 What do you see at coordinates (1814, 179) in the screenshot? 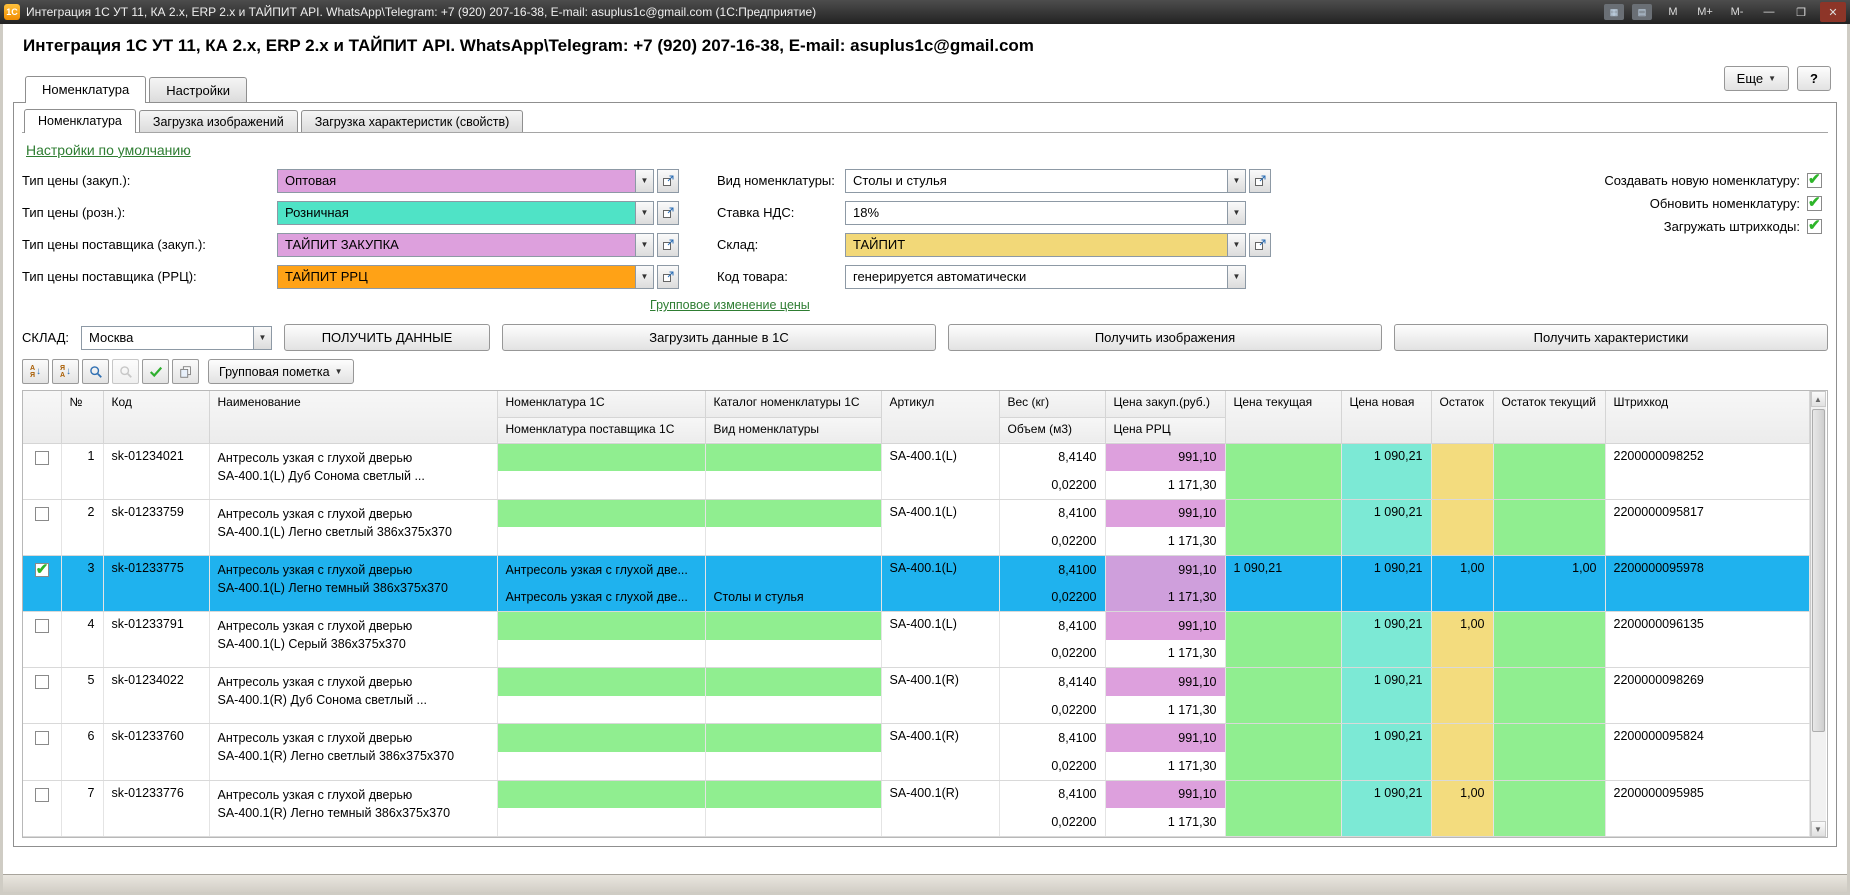
I see `create-new-nomenclature-checkbox` at bounding box center [1814, 179].